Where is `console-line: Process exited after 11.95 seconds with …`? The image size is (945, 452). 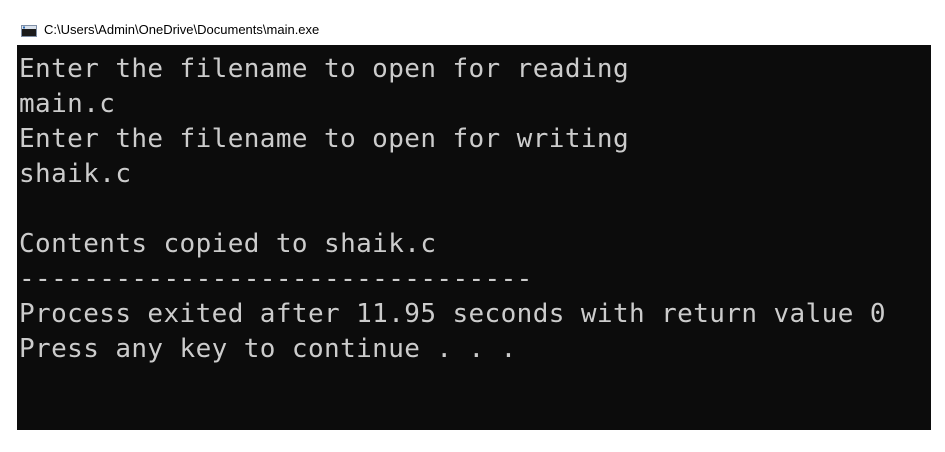
console-line: Process exited after 11.95 seconds with … is located at coordinates (452, 314).